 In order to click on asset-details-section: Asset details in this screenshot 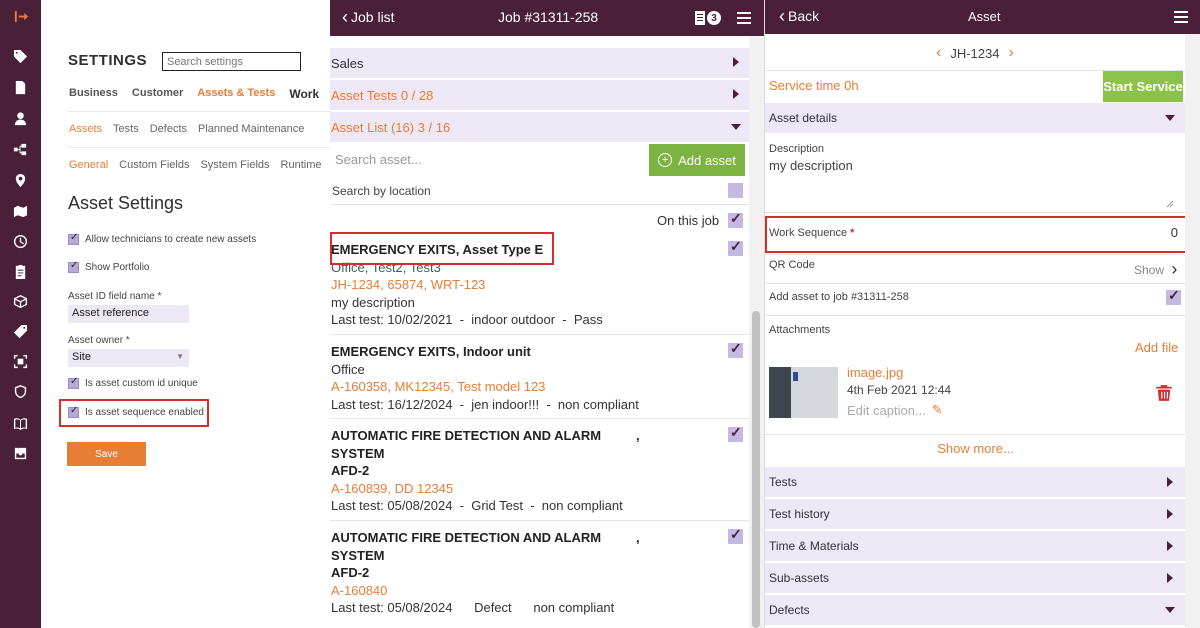, I will do `click(975, 118)`.